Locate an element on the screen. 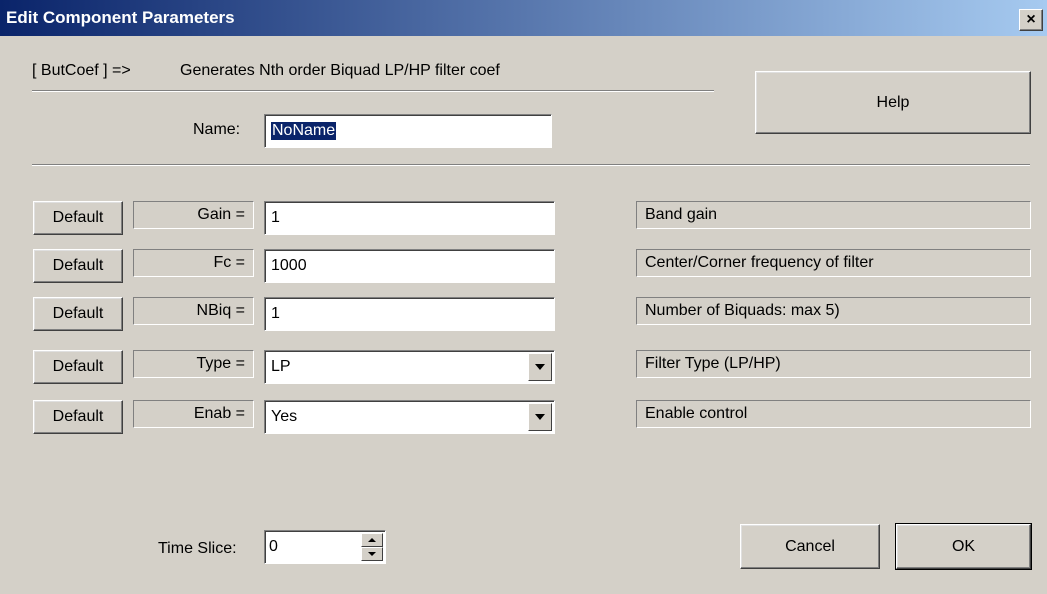 The height and width of the screenshot is (594, 1047). default-button-fc: Default is located at coordinates (78, 266).